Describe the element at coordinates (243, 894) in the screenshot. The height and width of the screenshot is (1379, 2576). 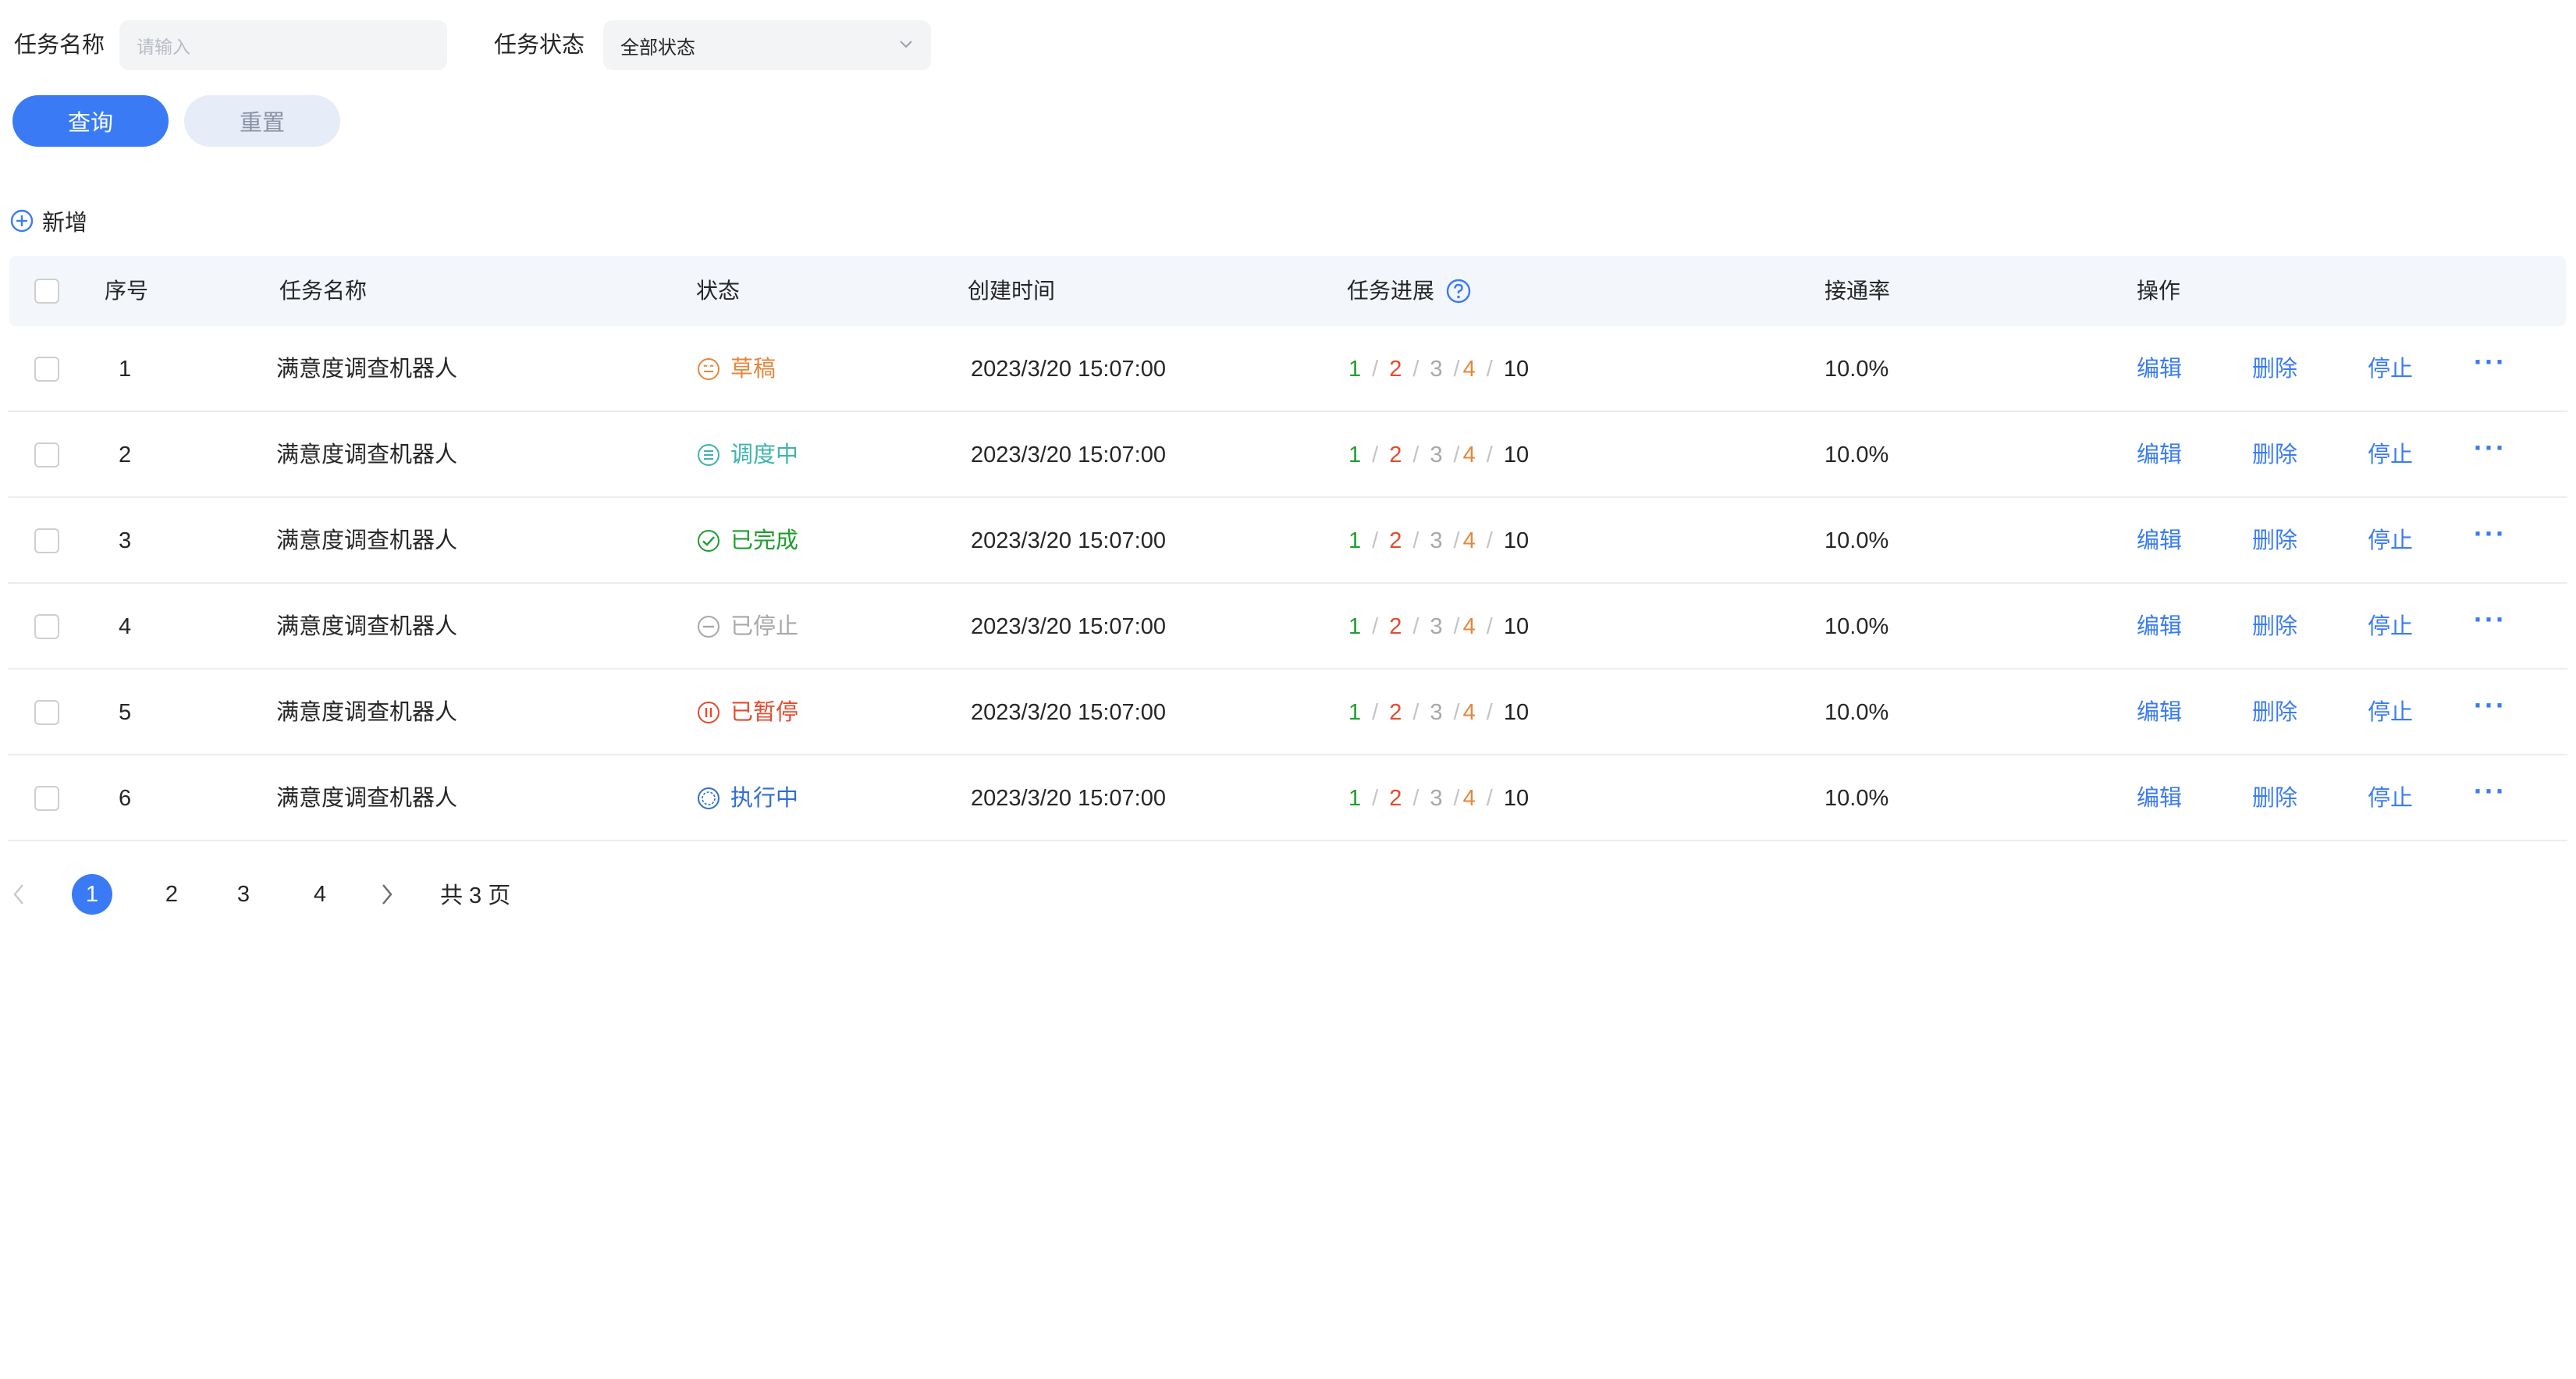
I see `page-3: 3` at that location.